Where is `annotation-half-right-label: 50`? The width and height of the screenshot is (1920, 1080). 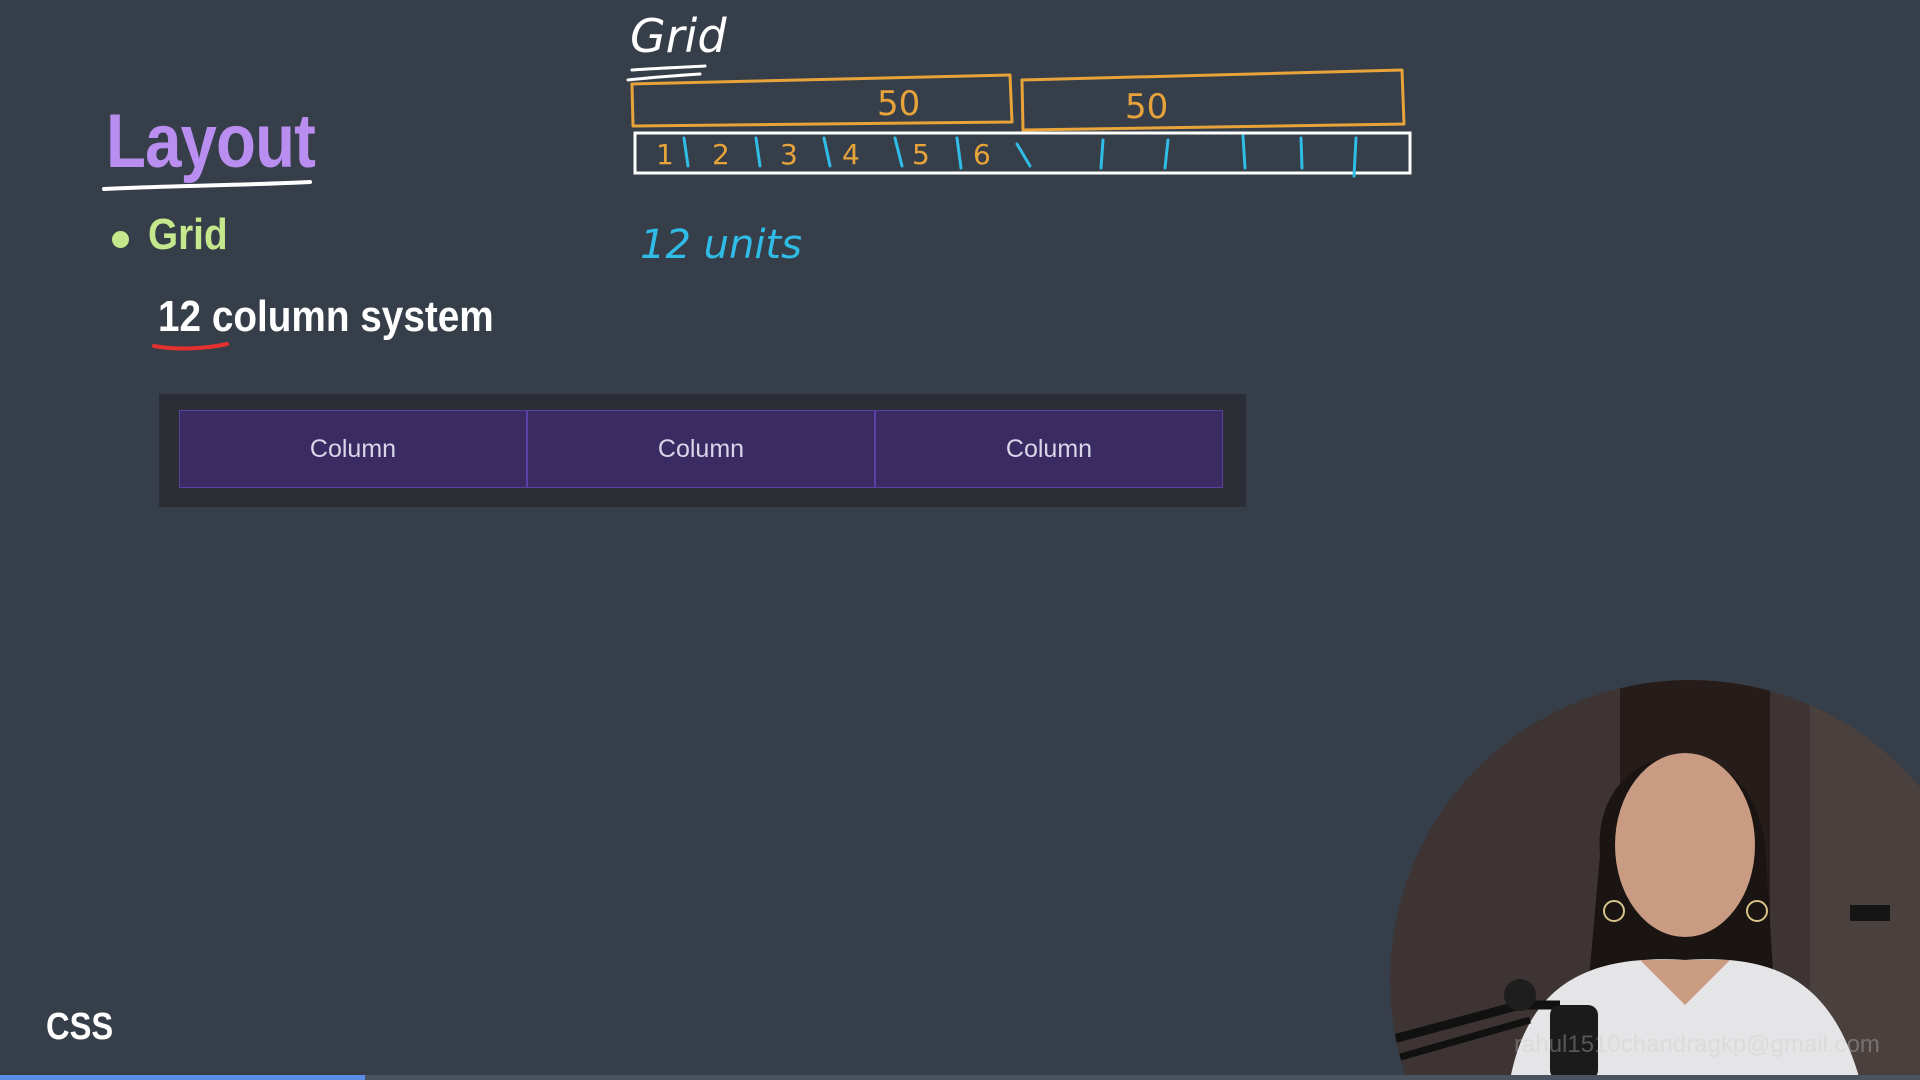 annotation-half-right-label: 50 is located at coordinates (1146, 107).